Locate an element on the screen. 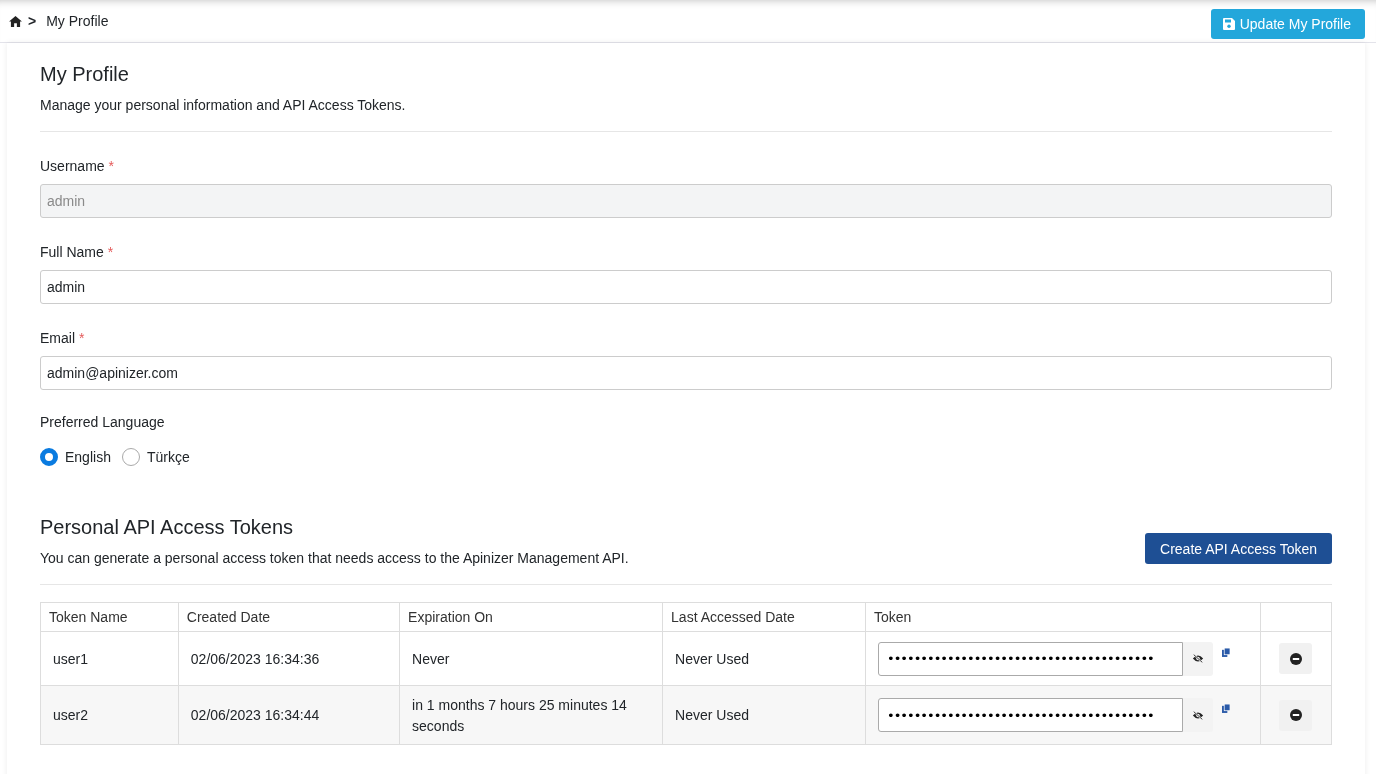 This screenshot has width=1376, height=774. section-title: Personal API Access Tokens is located at coordinates (167, 527).